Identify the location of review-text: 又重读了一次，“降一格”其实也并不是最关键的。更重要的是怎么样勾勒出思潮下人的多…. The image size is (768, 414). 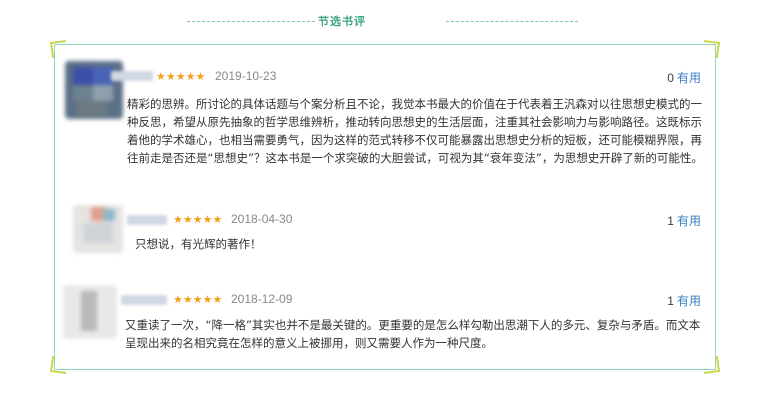
(413, 334).